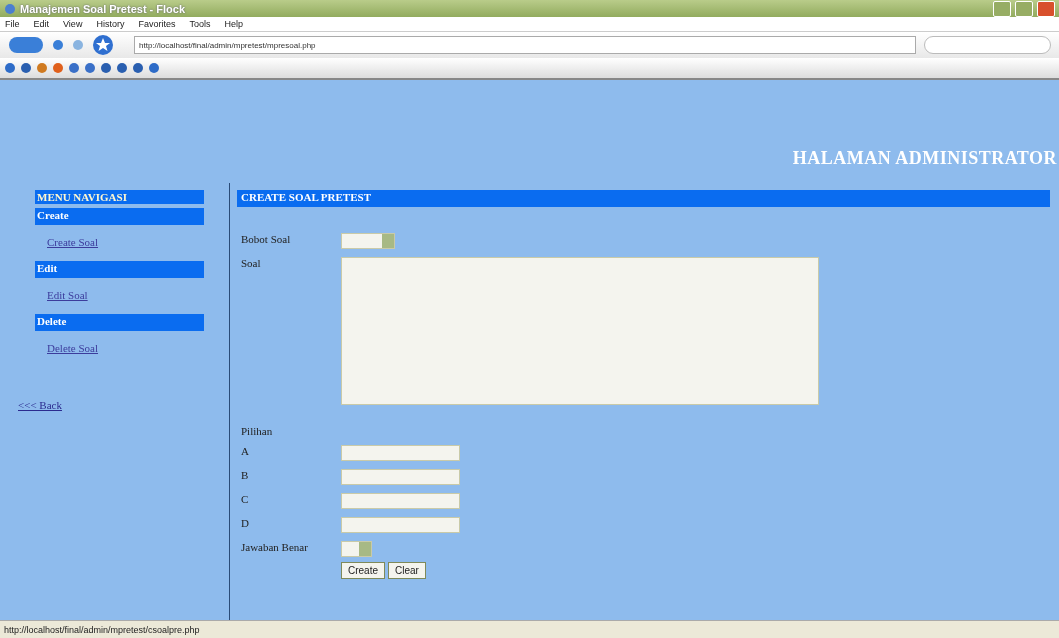  What do you see at coordinates (73, 24) in the screenshot?
I see `menu-item: View` at bounding box center [73, 24].